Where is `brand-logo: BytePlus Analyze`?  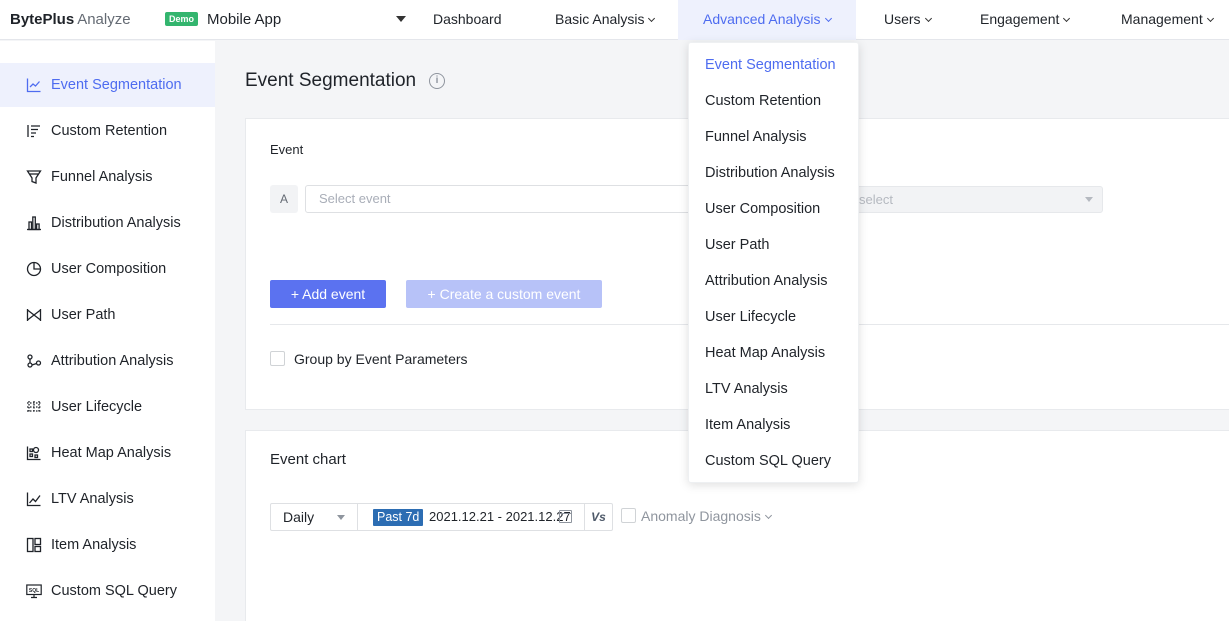 brand-logo: BytePlus Analyze is located at coordinates (70, 19).